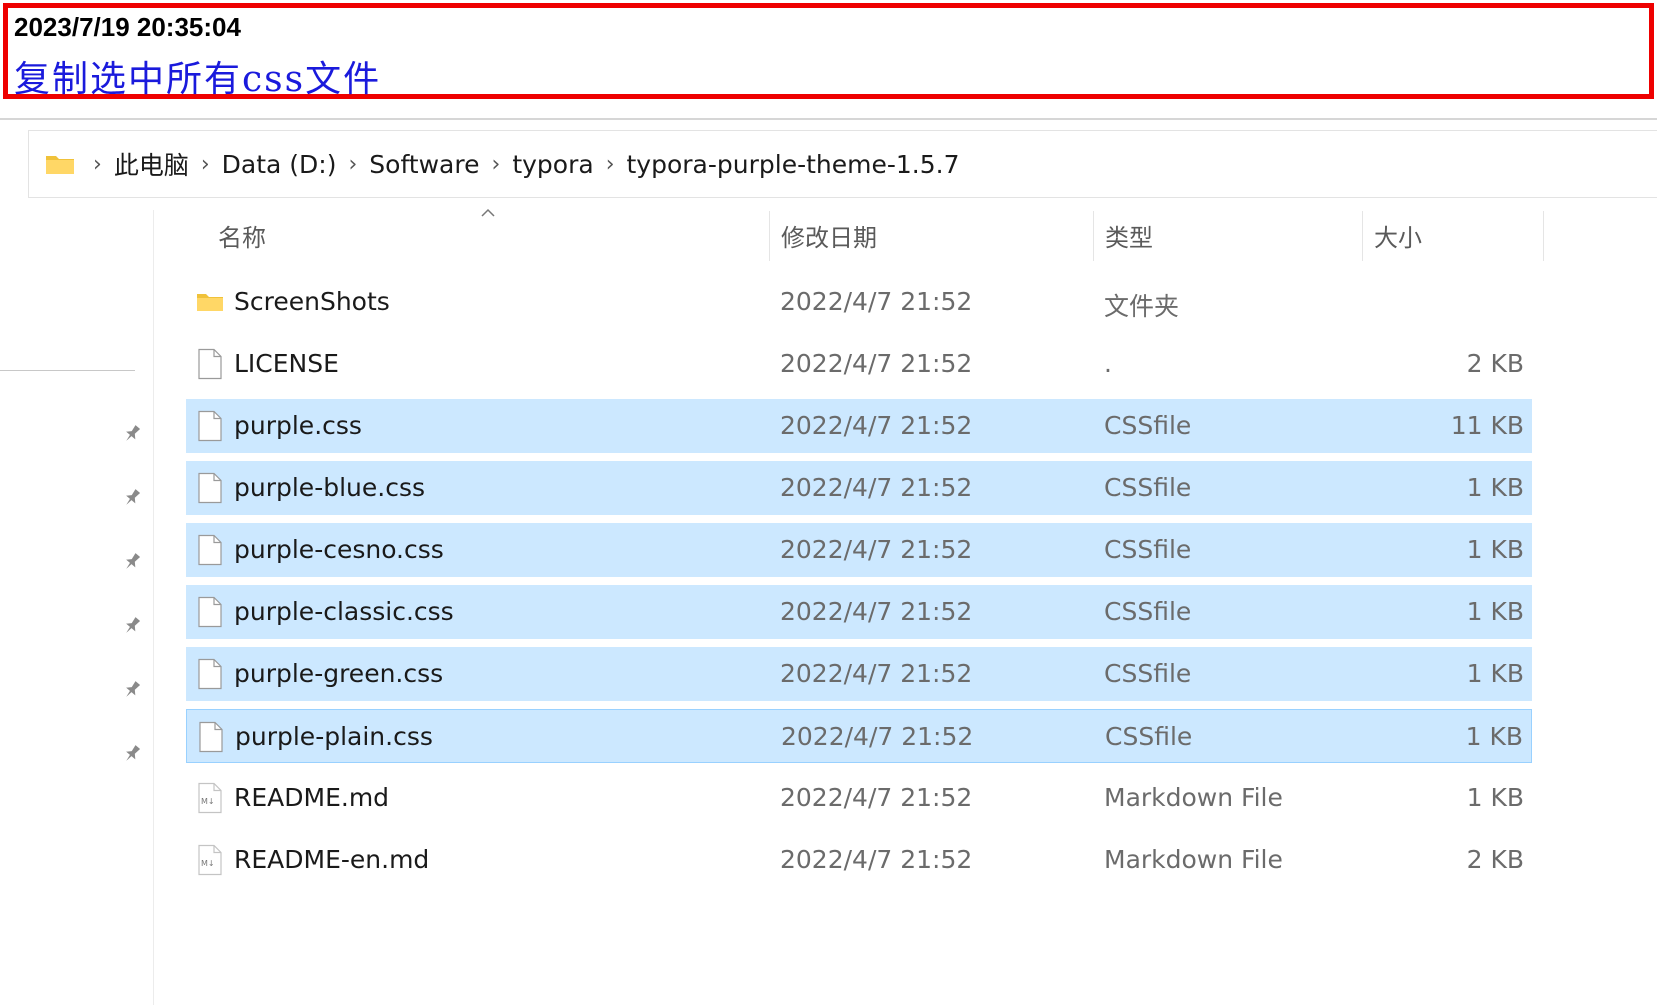 Image resolution: width=1657 pixels, height=1005 pixels. I want to click on annotation-timestamp: 2023/7/19 20:35:04, so click(127, 27).